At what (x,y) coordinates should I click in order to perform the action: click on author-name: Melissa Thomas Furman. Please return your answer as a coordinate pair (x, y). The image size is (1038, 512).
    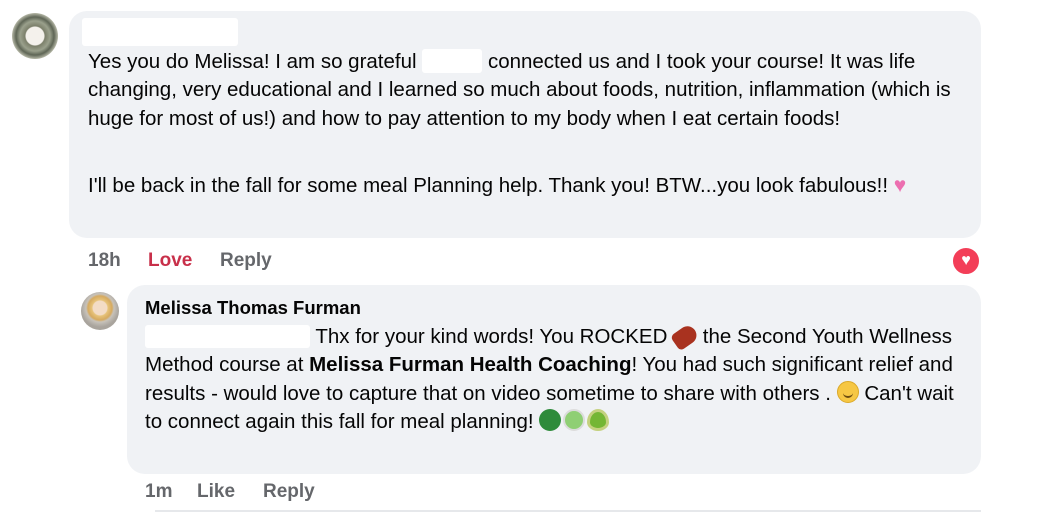
    Looking at the image, I should click on (253, 308).